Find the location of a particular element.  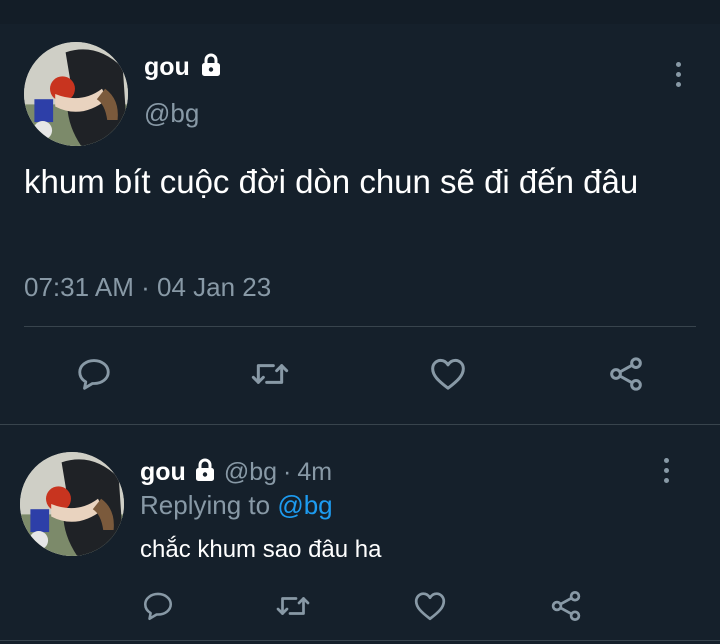

replying-to: Replying to @bg is located at coordinates (236, 505).